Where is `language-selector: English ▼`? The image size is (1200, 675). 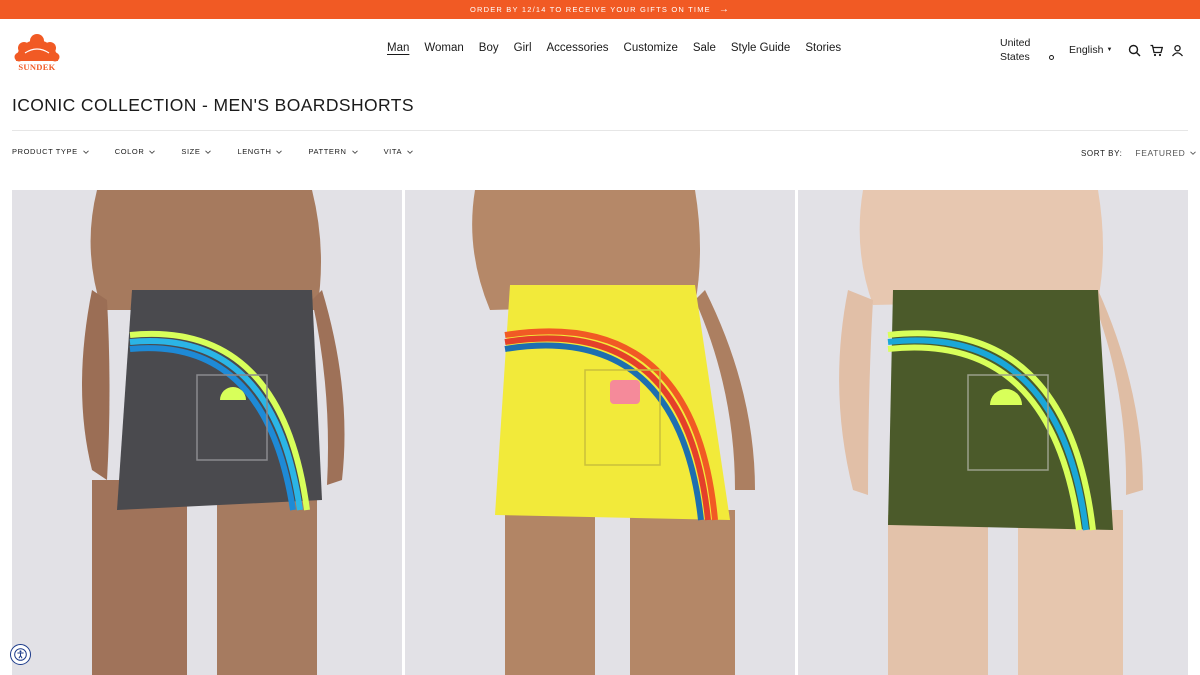 language-selector: English ▼ is located at coordinates (1090, 50).